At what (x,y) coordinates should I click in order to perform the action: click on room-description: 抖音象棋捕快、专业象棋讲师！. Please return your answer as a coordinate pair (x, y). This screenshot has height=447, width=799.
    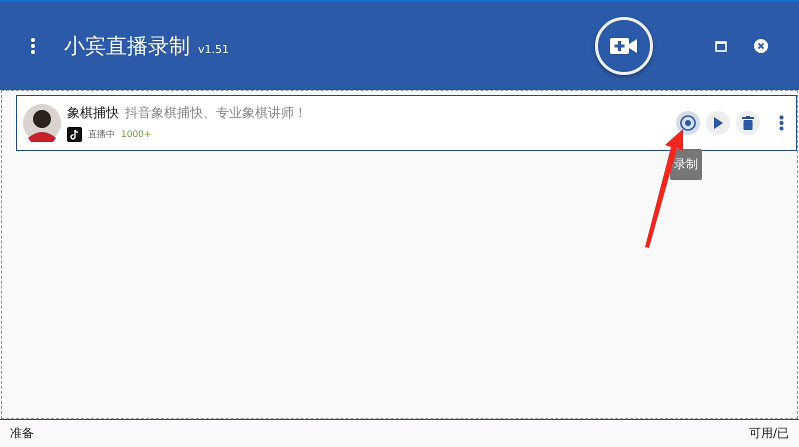
    Looking at the image, I should click on (216, 113).